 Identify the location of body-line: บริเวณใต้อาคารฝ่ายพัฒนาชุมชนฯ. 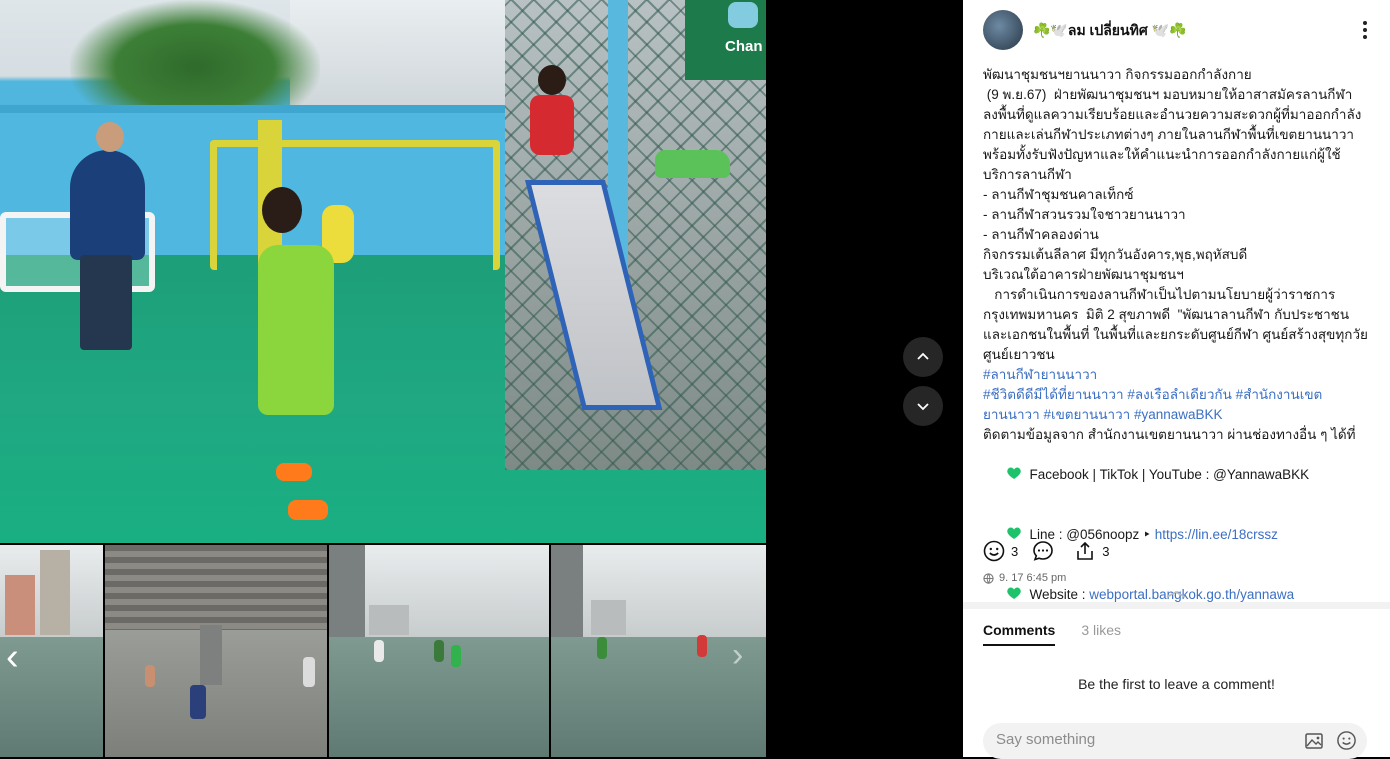
(1083, 274).